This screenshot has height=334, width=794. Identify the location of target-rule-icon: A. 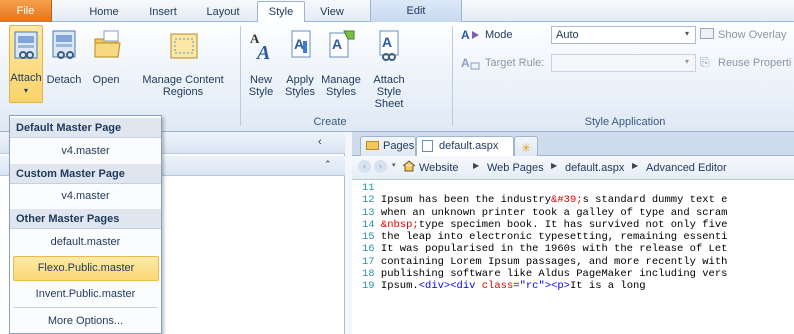
(470, 63).